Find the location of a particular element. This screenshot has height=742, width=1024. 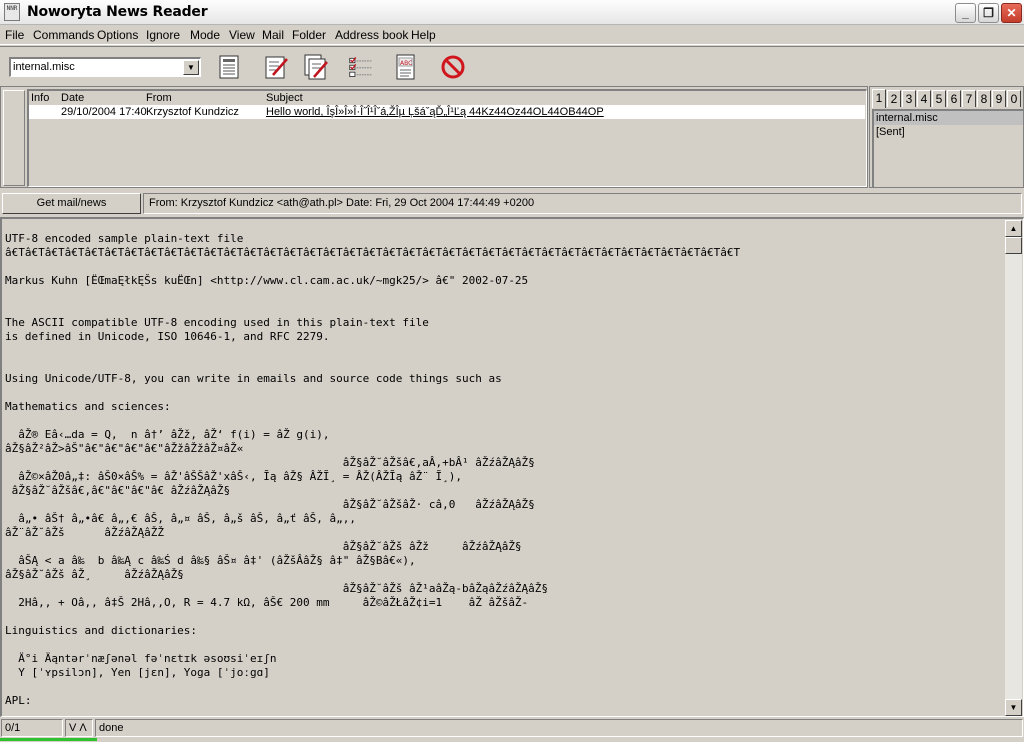

maximize-button: ❐ is located at coordinates (988, 13).